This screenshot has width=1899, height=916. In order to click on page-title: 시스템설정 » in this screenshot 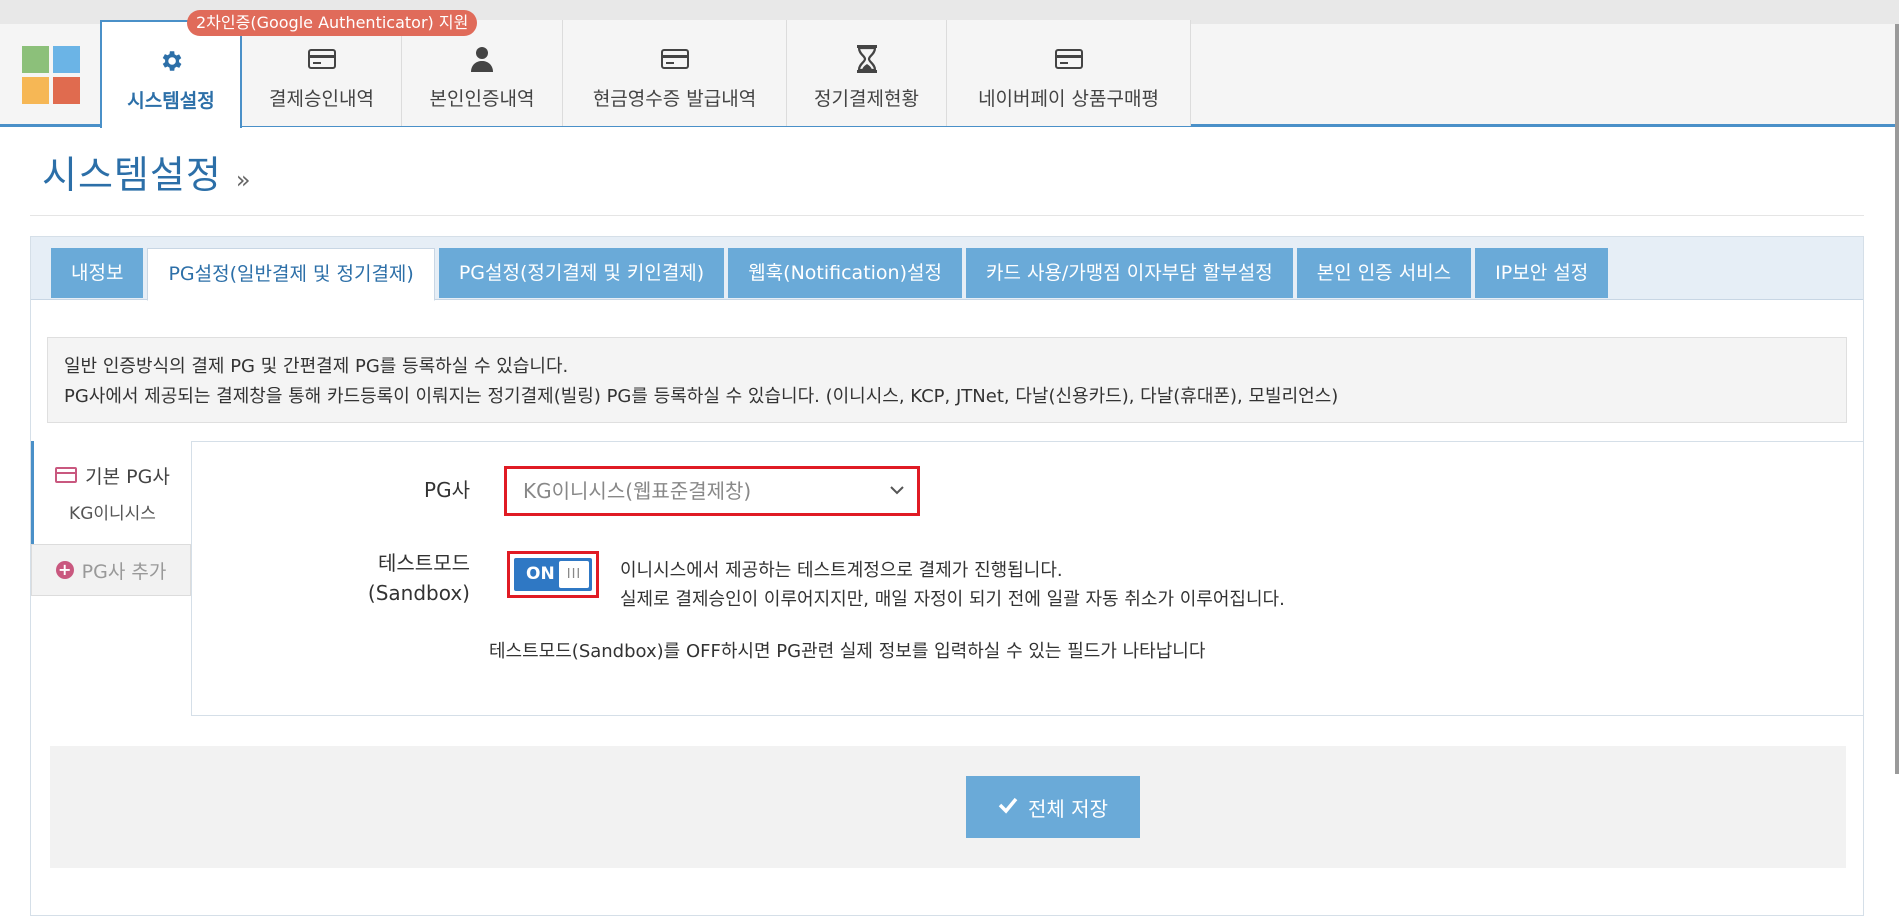, I will do `click(147, 171)`.